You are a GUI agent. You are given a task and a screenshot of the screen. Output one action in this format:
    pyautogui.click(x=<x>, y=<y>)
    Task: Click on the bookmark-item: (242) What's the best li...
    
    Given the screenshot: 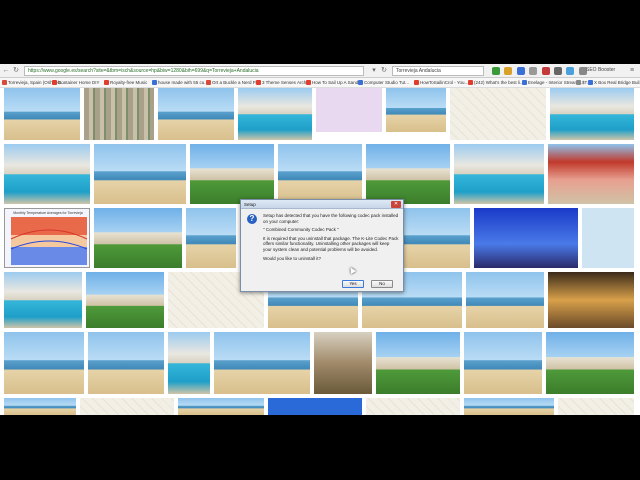 What is the action you would take?
    pyautogui.click(x=496, y=83)
    